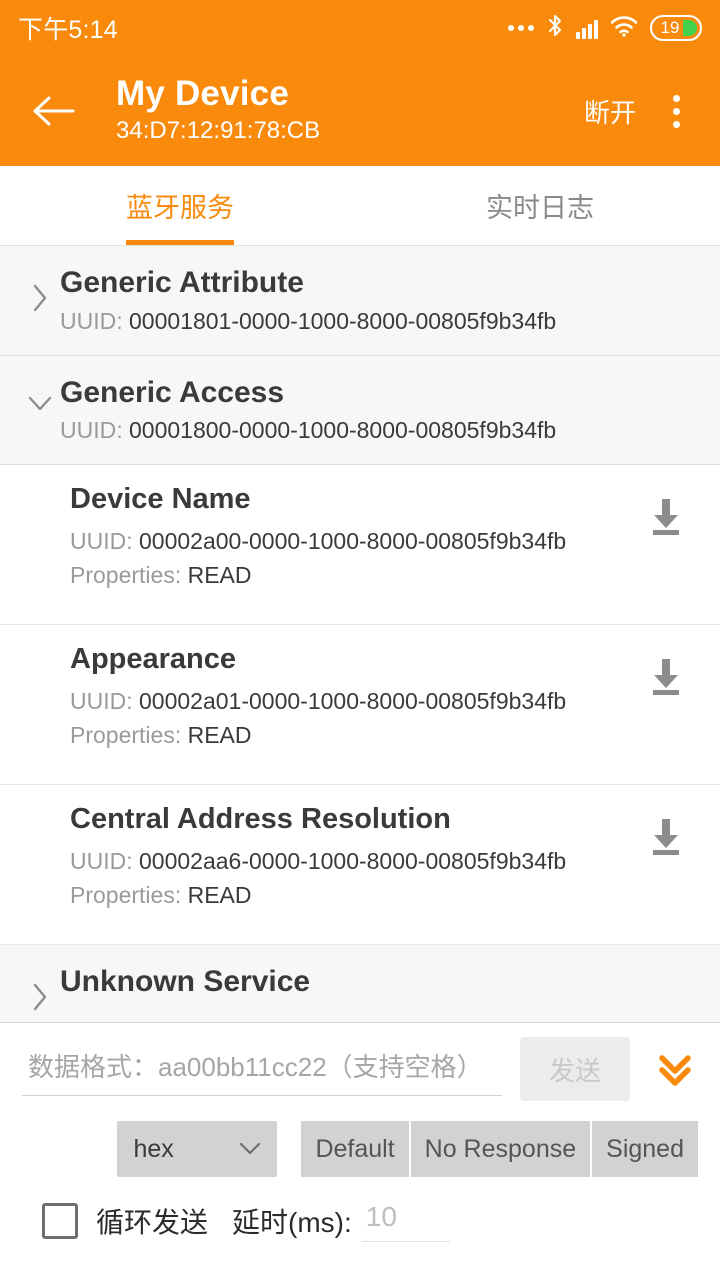  I want to click on write-mode-group: Default No Response Signed, so click(504, 1149).